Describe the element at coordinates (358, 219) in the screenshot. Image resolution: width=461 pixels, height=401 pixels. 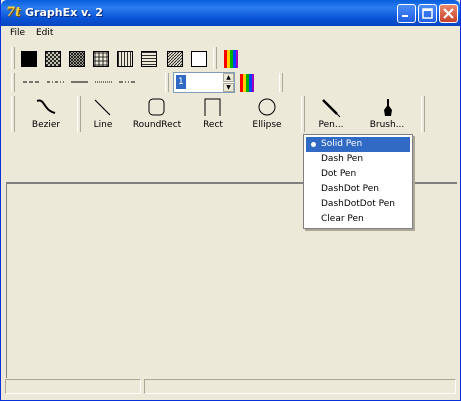
I see `dropdown-item-clear-pen: Clear Pen` at that location.